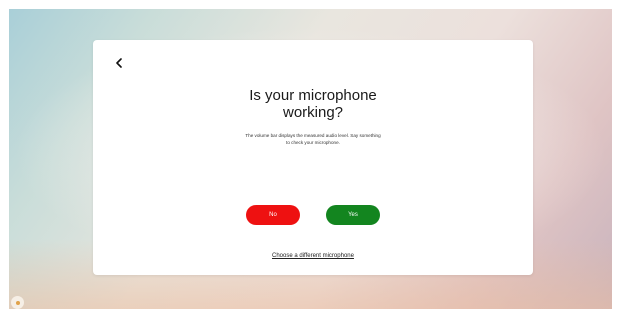 This screenshot has height=309, width=619. Describe the element at coordinates (313, 95) in the screenshot. I see `dialog-title-line-1: Is your microphone` at that location.